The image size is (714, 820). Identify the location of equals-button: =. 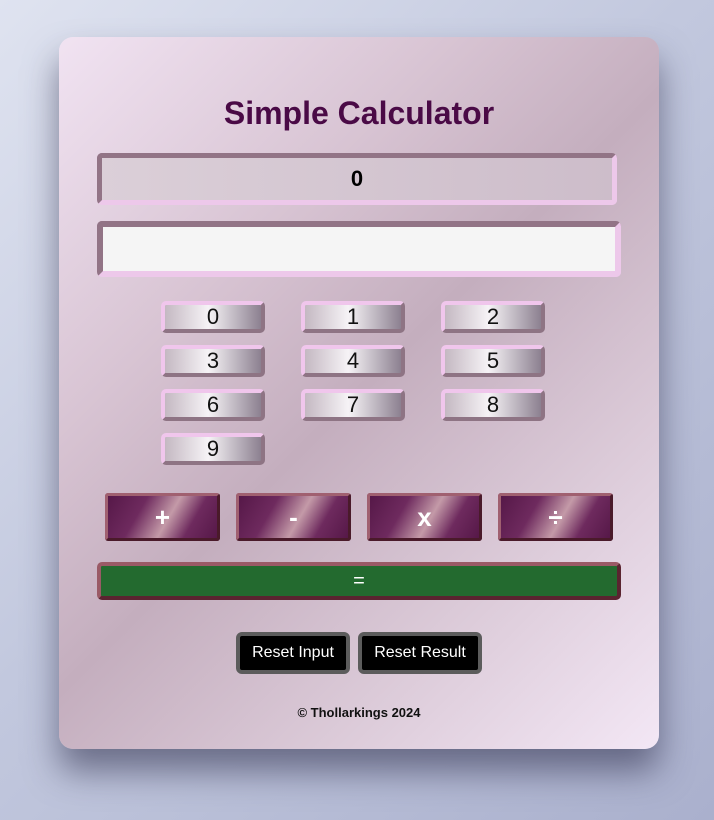
(359, 581).